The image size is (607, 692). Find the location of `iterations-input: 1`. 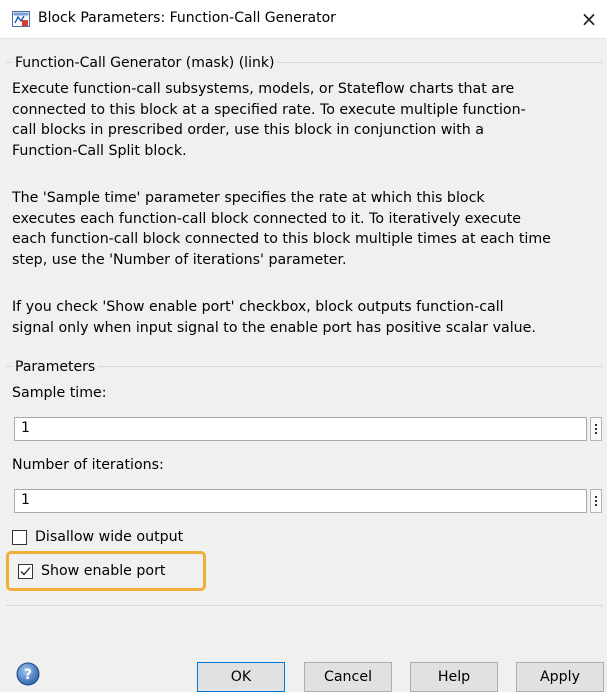

iterations-input: 1 is located at coordinates (300, 501).